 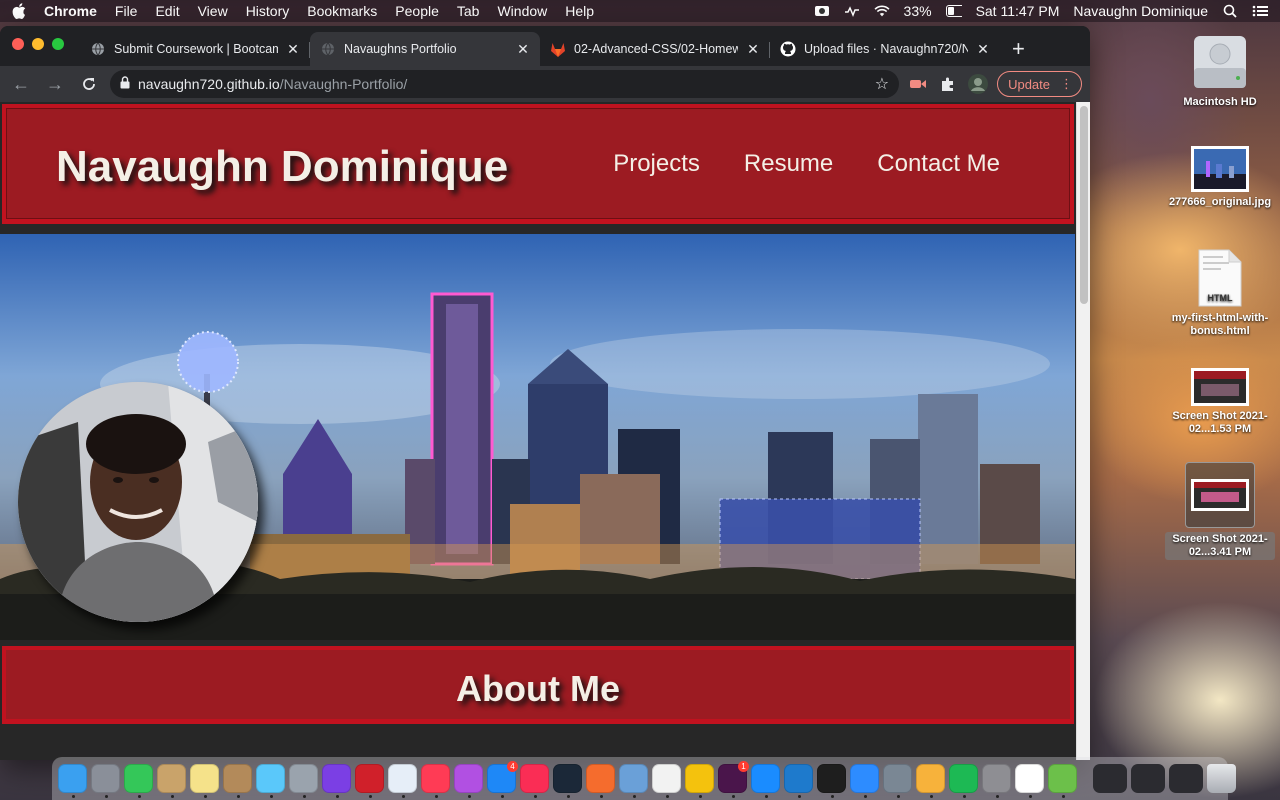 What do you see at coordinates (1220, 62) in the screenshot?
I see `harddrive-icon` at bounding box center [1220, 62].